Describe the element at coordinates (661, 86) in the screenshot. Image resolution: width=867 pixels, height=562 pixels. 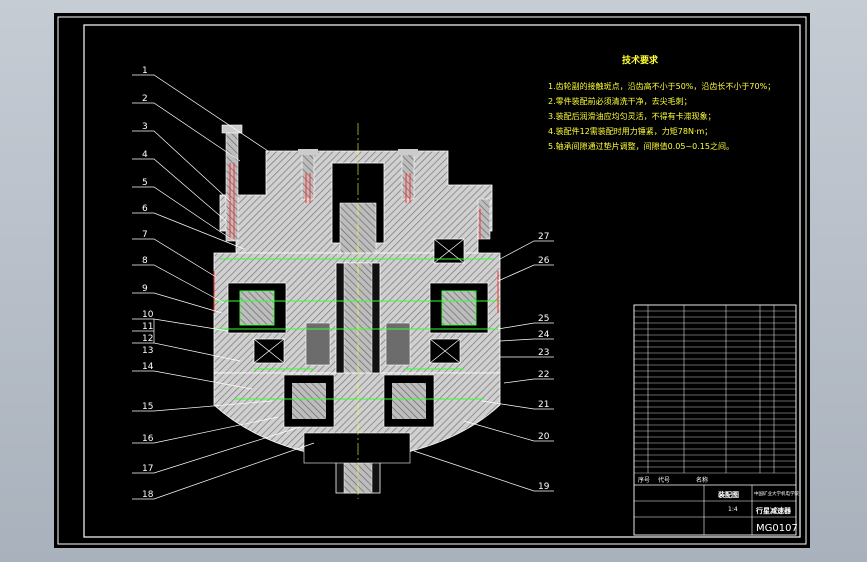
I see `note-1: 1.齿轮副的接触斑点，沿齿高不小于50%，沿齿长不小于70%；` at that location.